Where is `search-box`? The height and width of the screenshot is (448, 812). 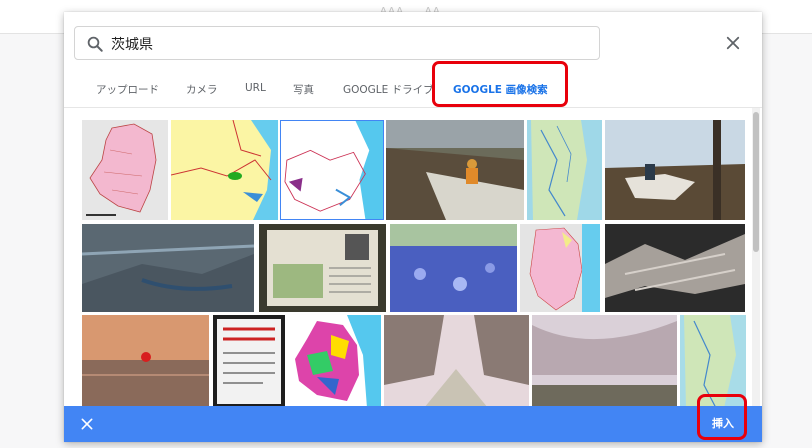 search-box is located at coordinates (337, 43).